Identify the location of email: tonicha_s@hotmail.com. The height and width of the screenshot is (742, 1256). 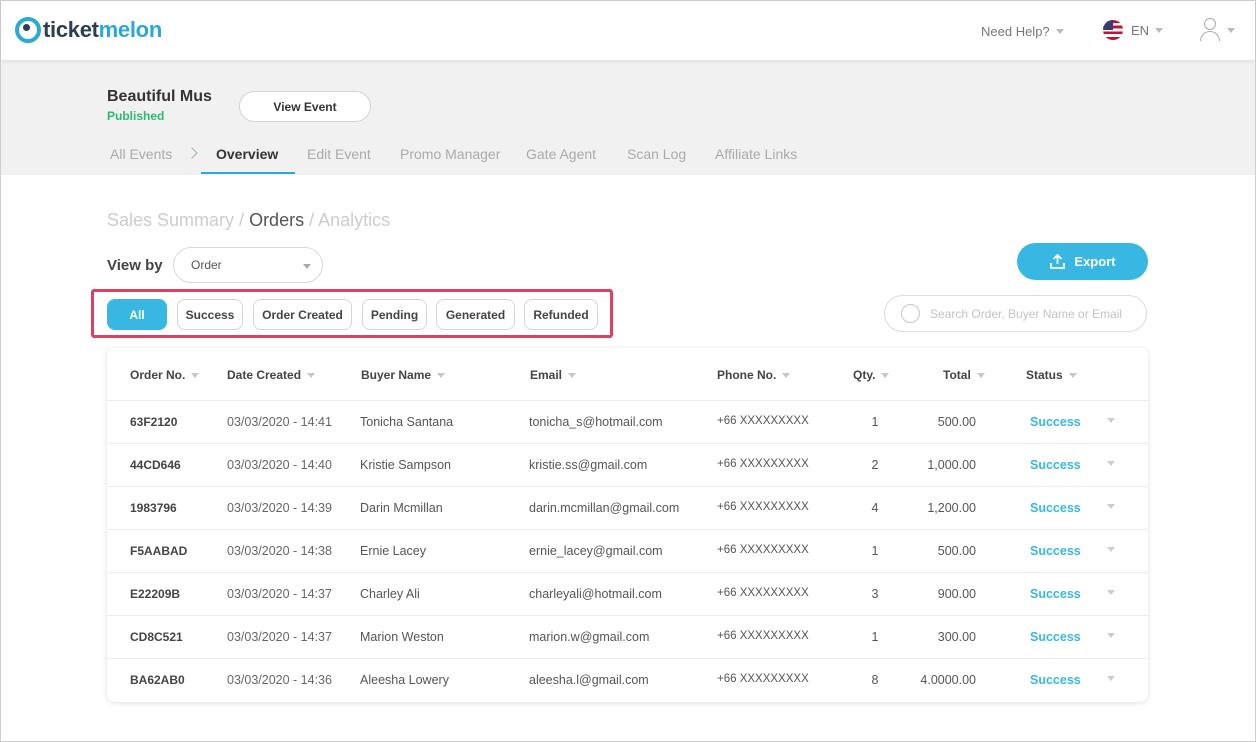
(596, 422).